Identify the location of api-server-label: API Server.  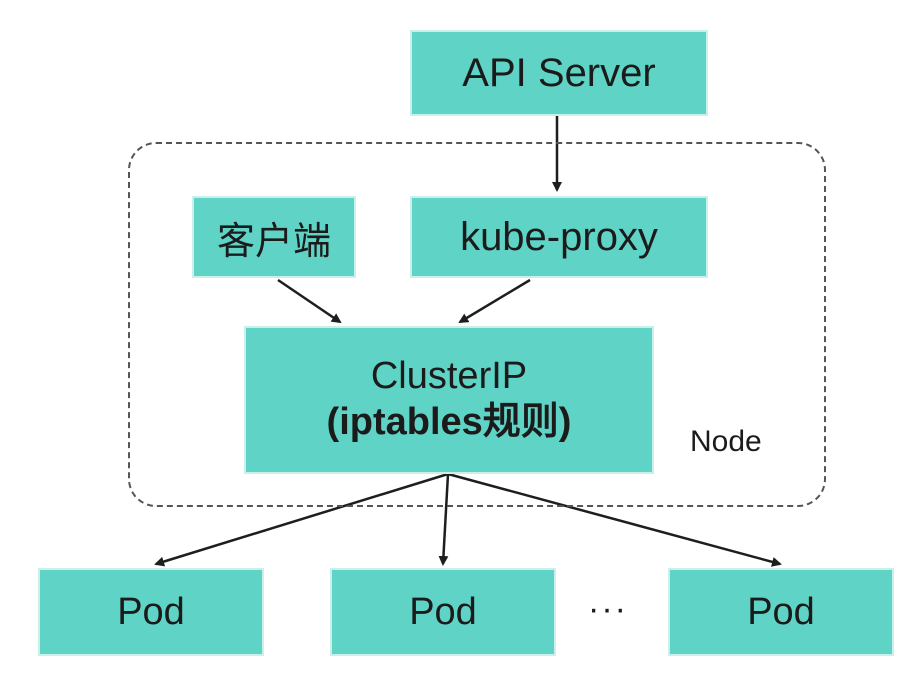
(559, 72).